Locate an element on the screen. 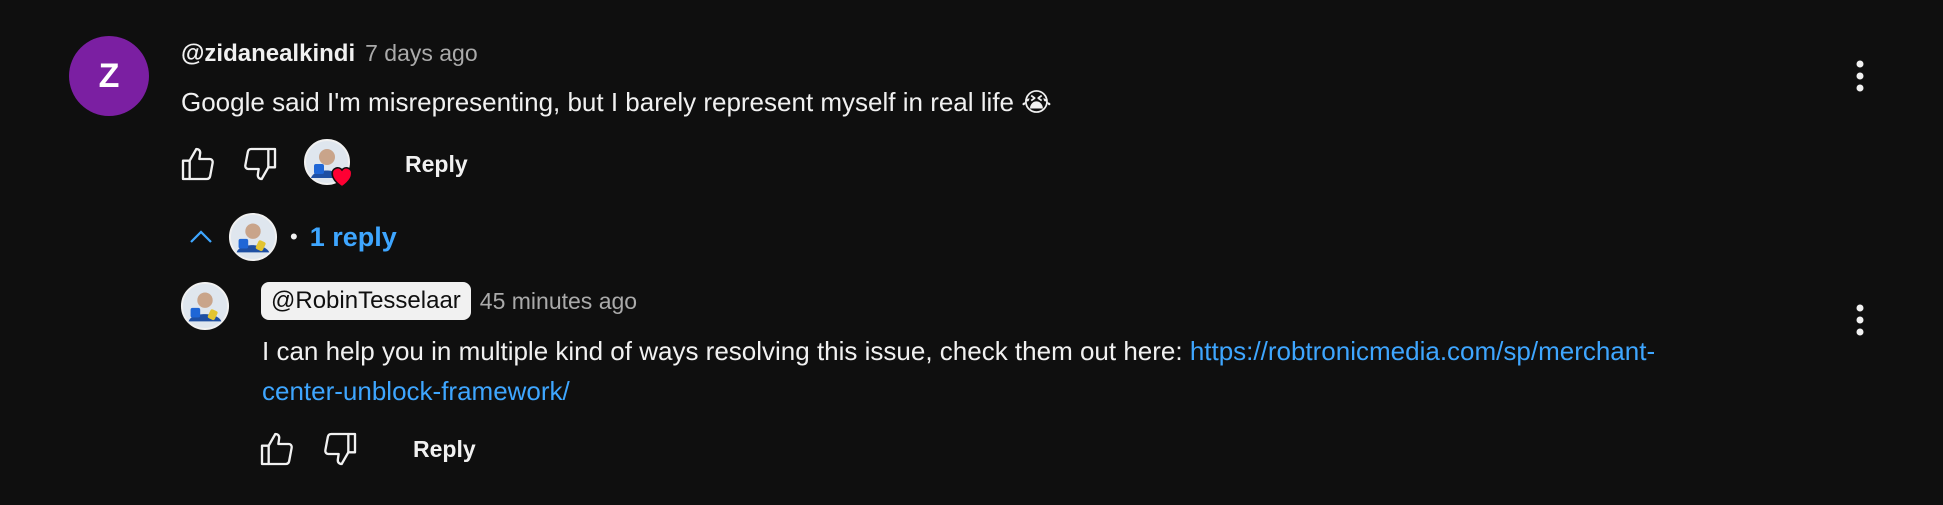  creator-heart is located at coordinates (329, 164).